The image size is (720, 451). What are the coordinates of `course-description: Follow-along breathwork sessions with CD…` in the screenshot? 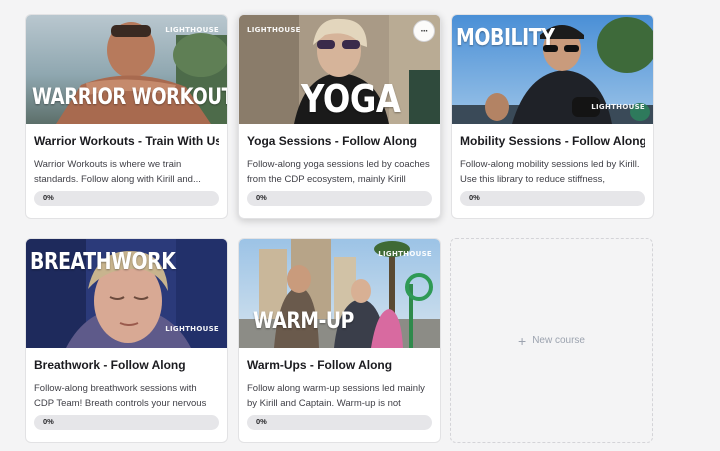 It's located at (120, 396).